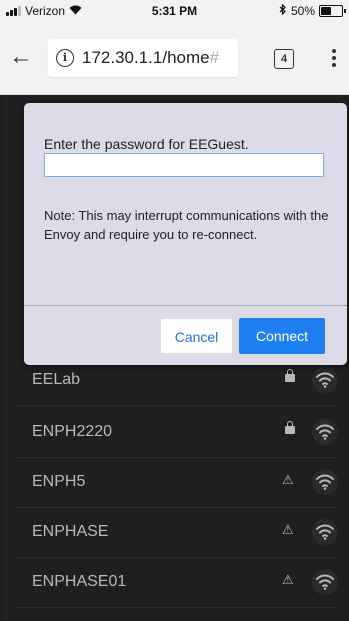 The image size is (349, 621). I want to click on network-row: ENPH5 ⚠, so click(177, 482).